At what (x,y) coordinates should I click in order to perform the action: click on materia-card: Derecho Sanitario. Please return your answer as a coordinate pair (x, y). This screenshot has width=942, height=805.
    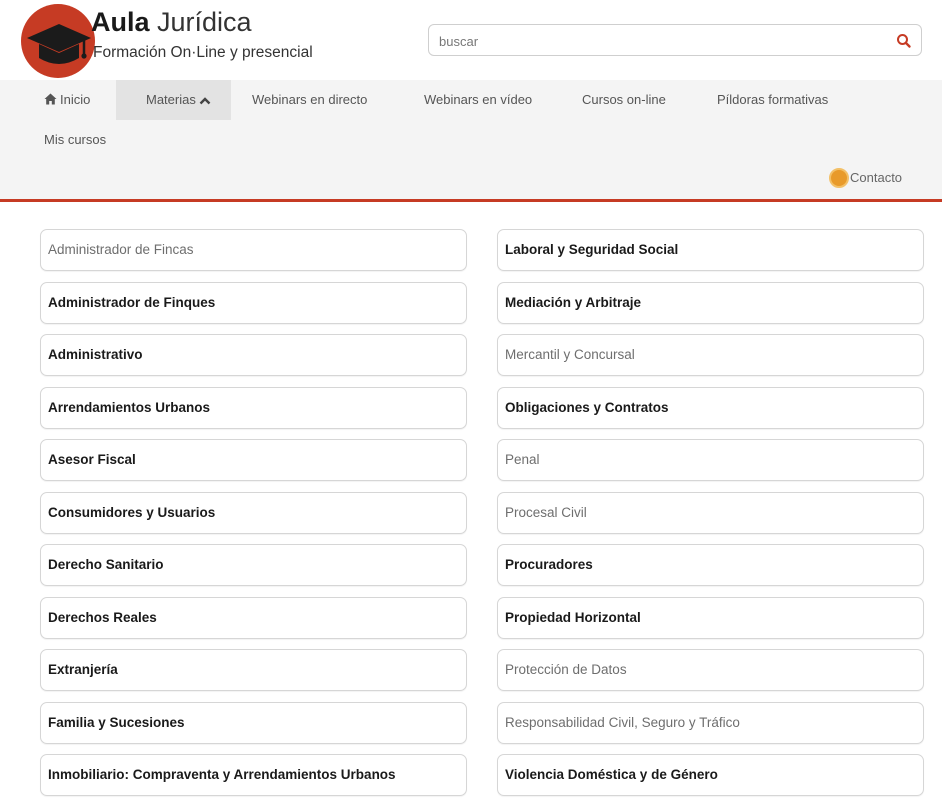
    Looking at the image, I should click on (253, 565).